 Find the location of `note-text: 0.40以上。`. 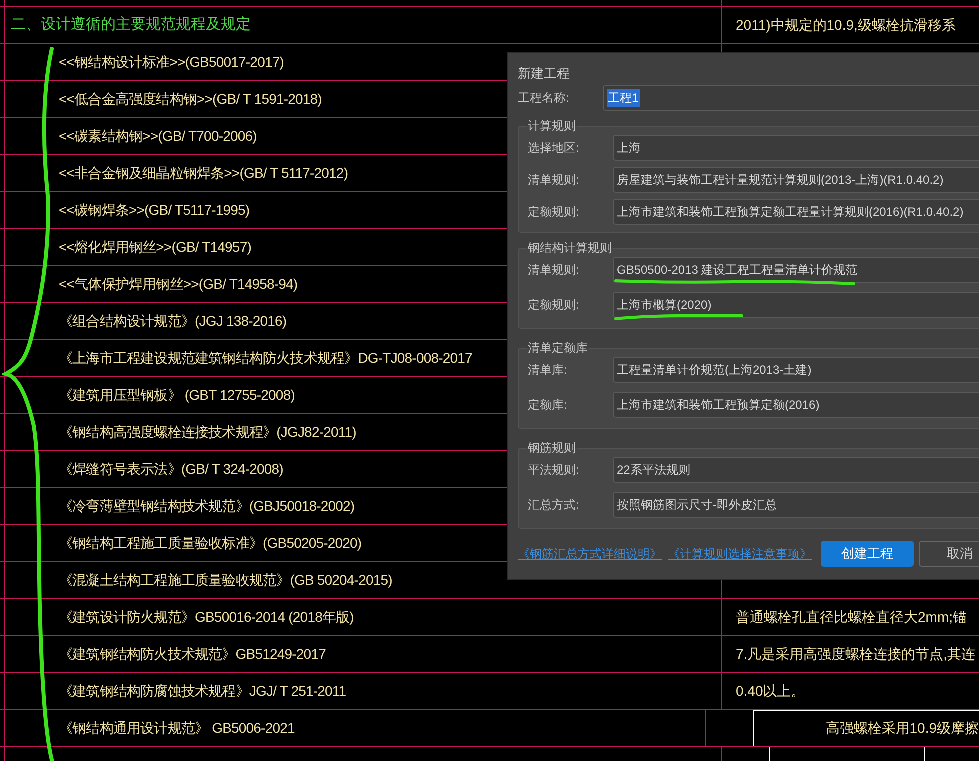

note-text: 0.40以上。 is located at coordinates (771, 691).